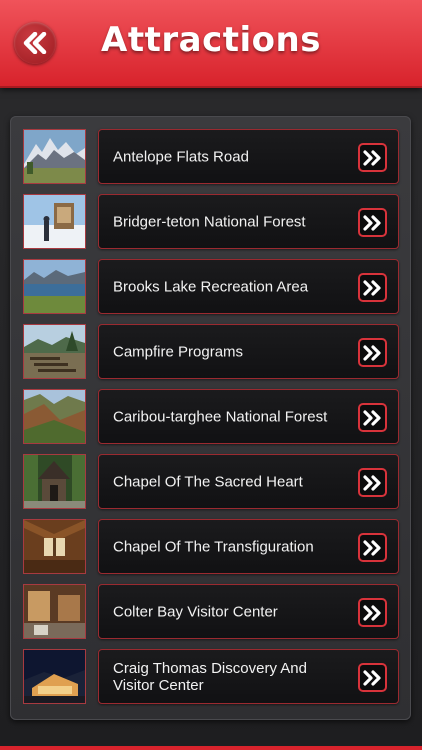 The image size is (422, 750). I want to click on list-item: Brooks Lake Recreation Area, so click(211, 287).